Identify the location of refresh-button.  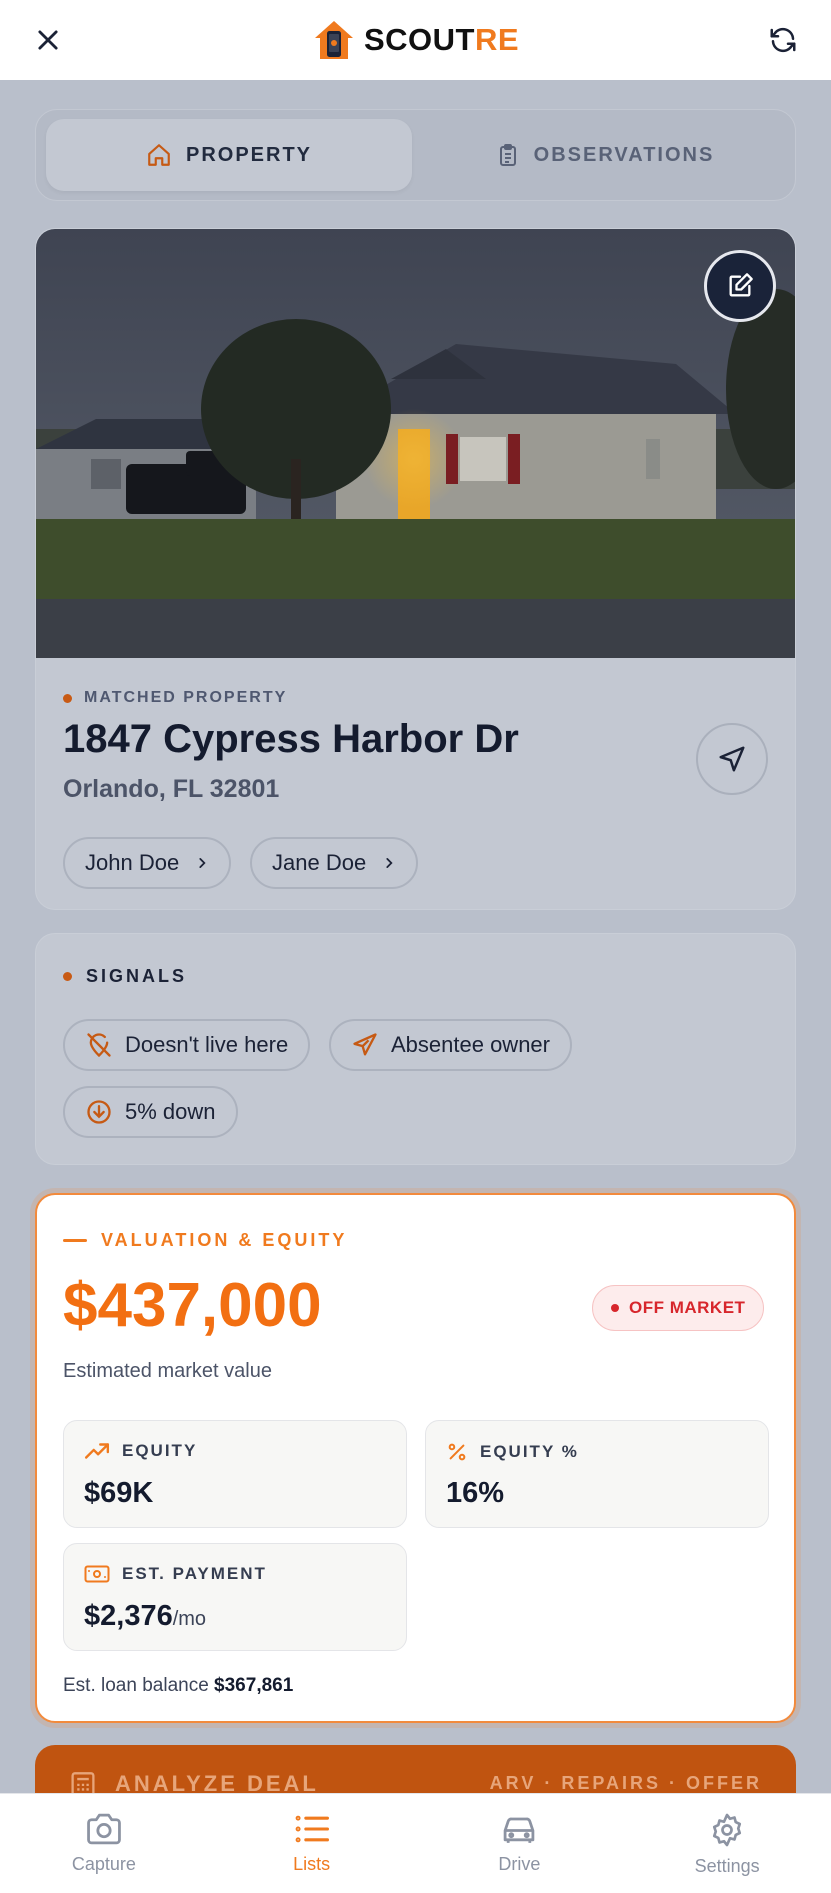
(783, 40).